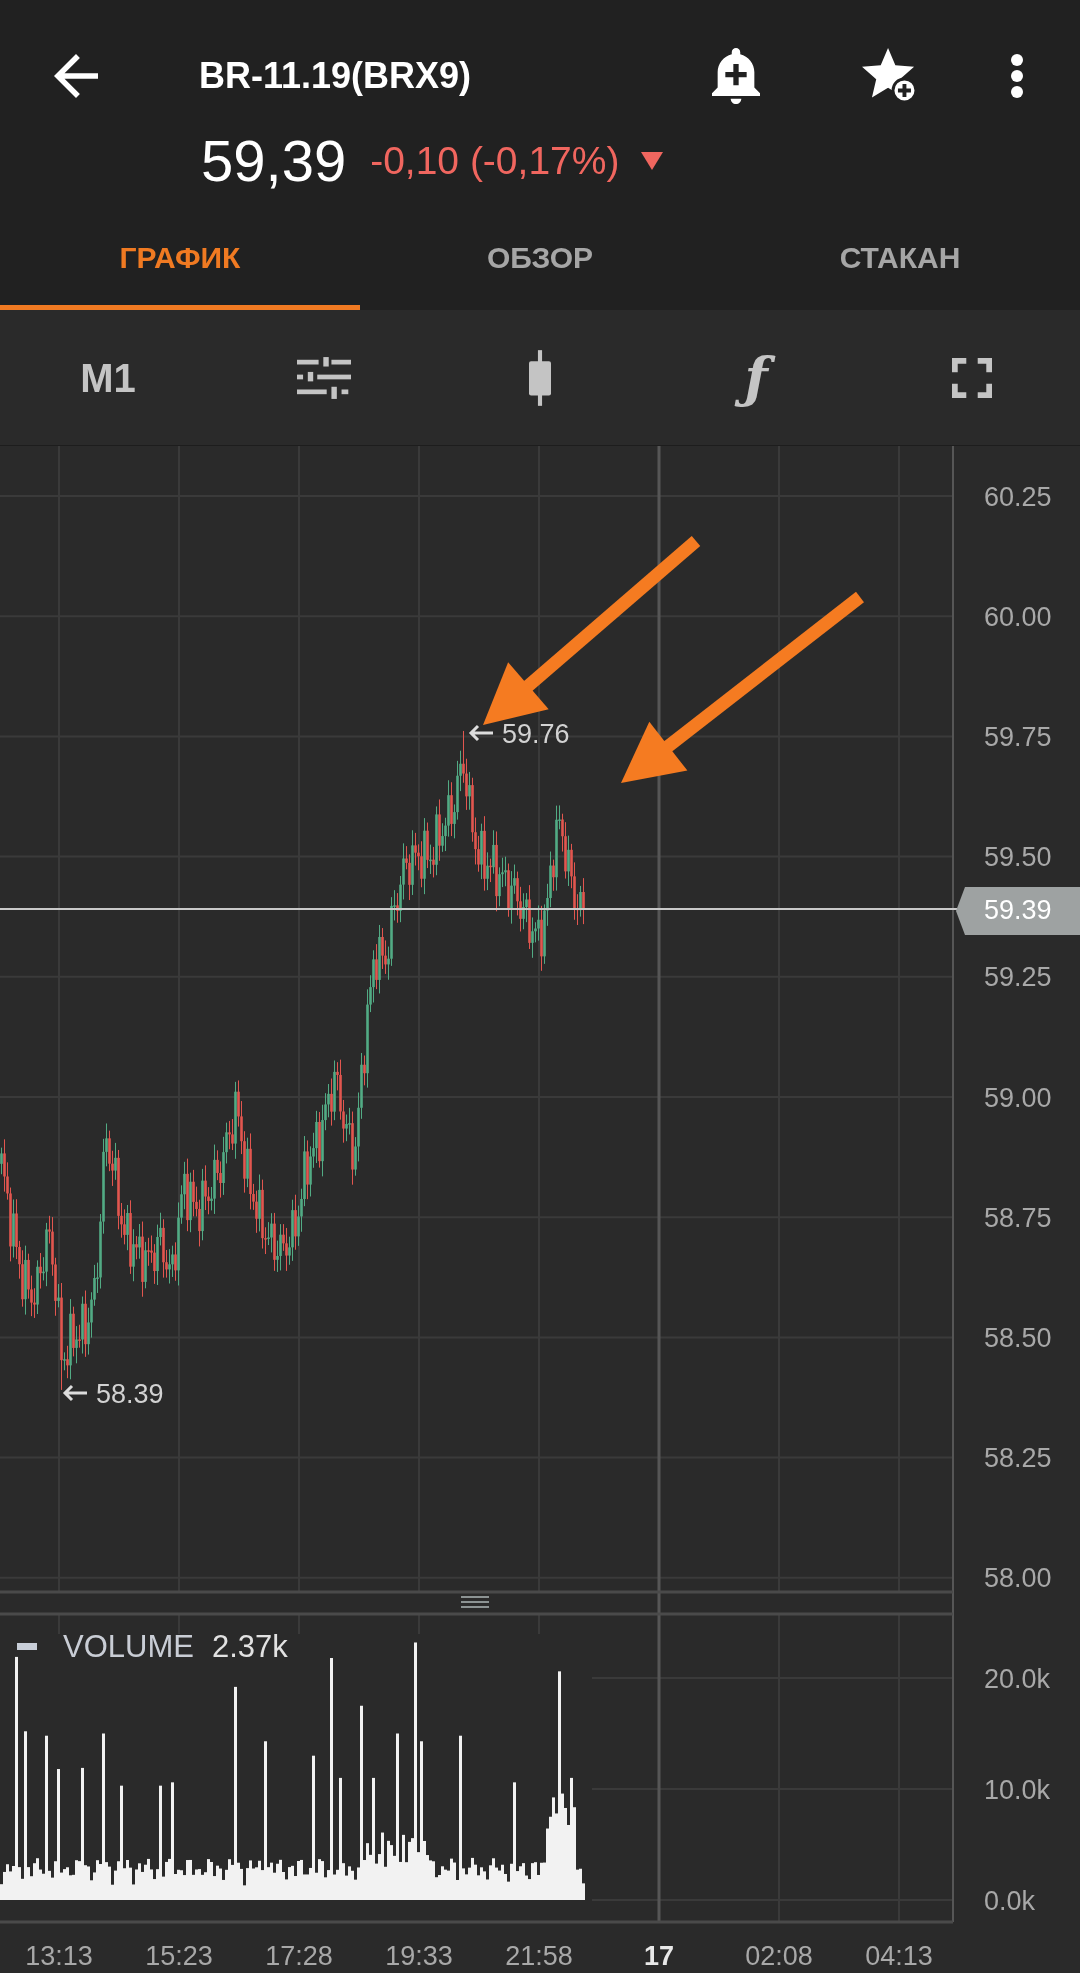 The image size is (1080, 1973). What do you see at coordinates (659, 1956) in the screenshot?
I see `date-axis-label: 17` at bounding box center [659, 1956].